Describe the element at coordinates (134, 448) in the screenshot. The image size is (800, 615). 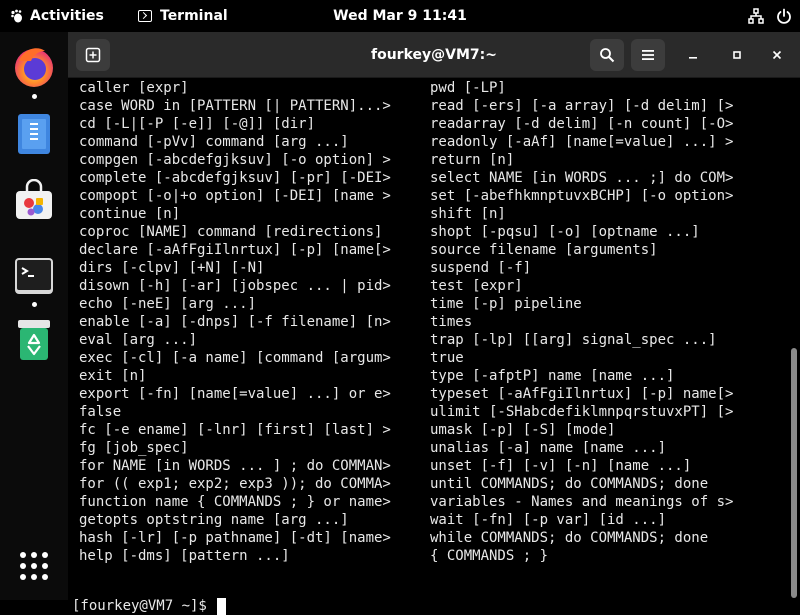
I see `help-line: fg [job_spec]` at that location.